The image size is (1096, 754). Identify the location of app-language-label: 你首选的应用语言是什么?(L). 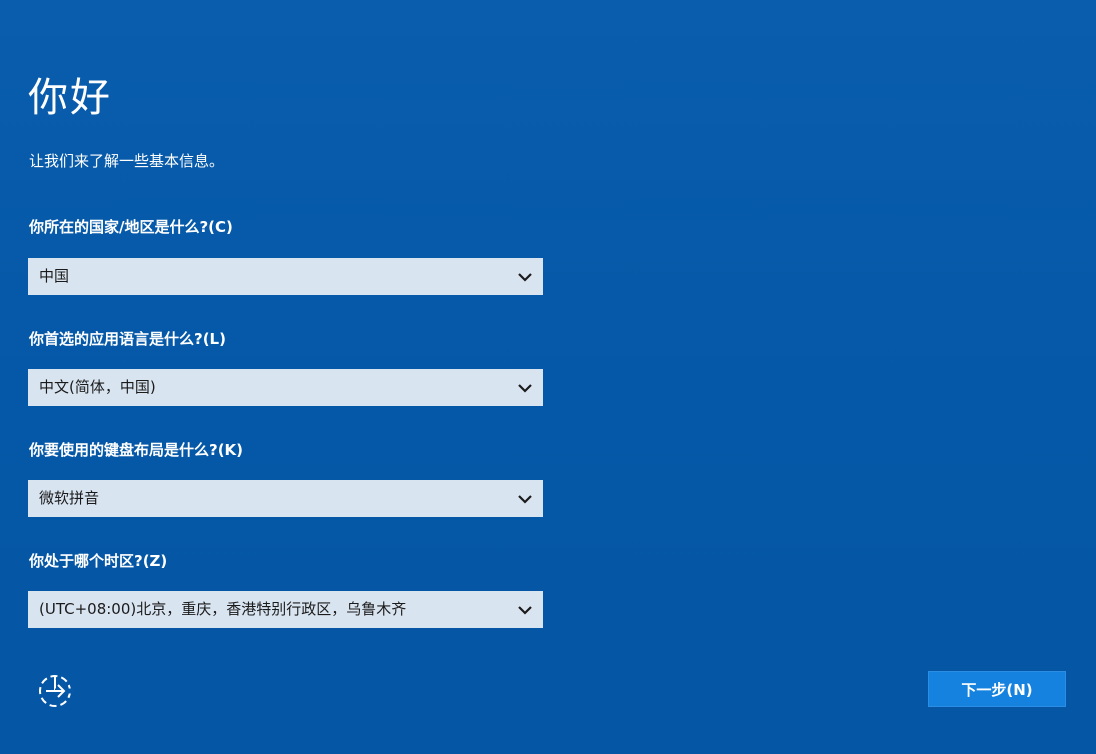
(127, 339).